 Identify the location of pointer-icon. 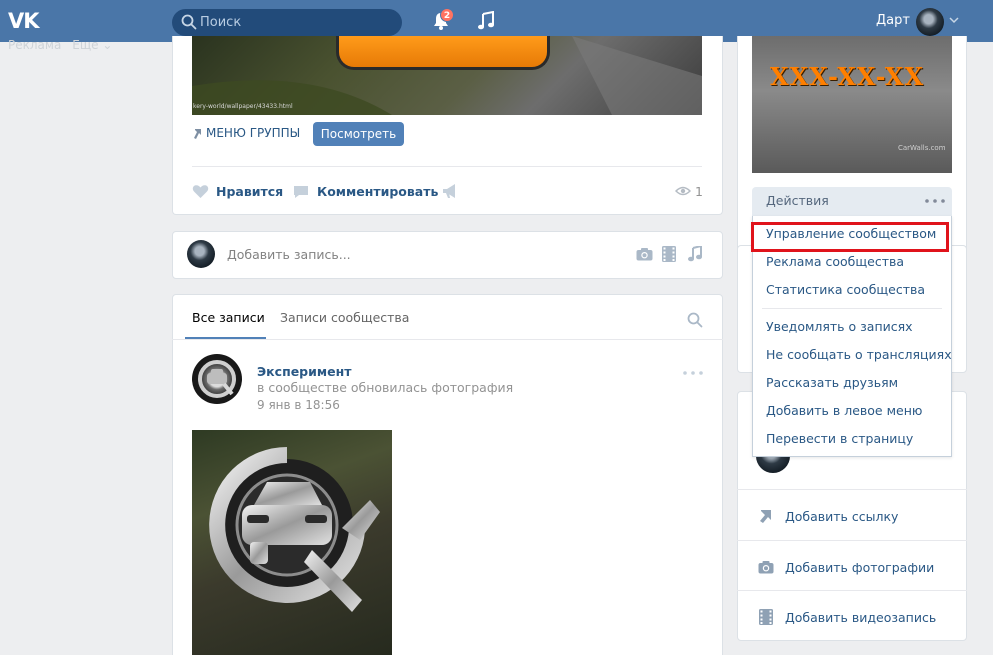
(197, 134).